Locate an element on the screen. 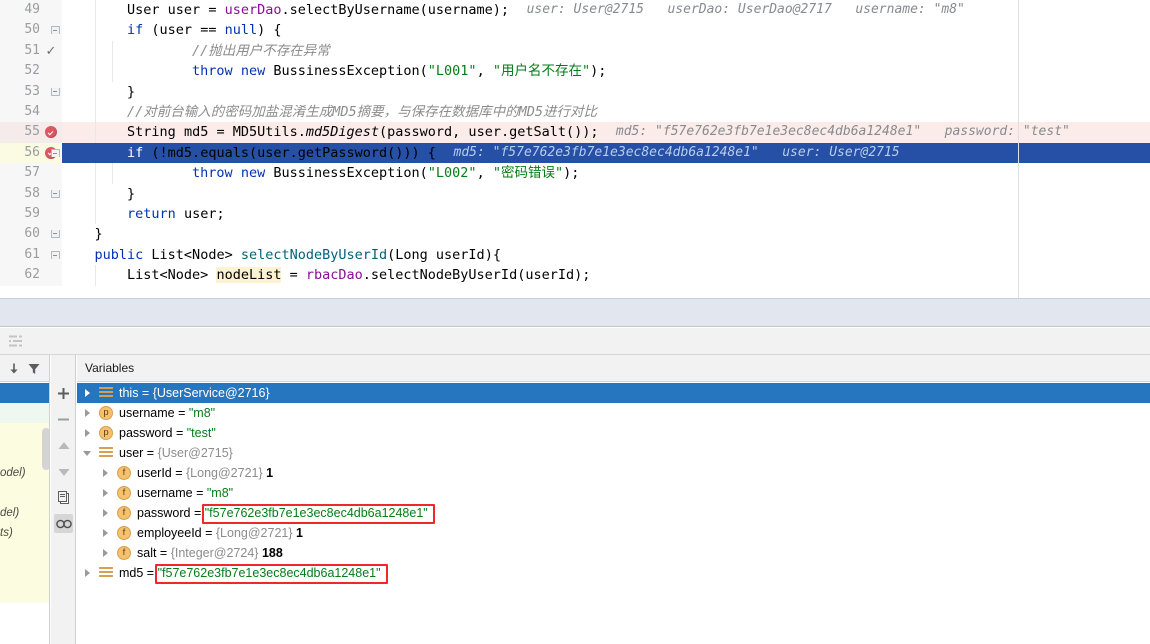 The image size is (1150, 644). variable-label: salt = {Integer@2724} 188 is located at coordinates (210, 553).